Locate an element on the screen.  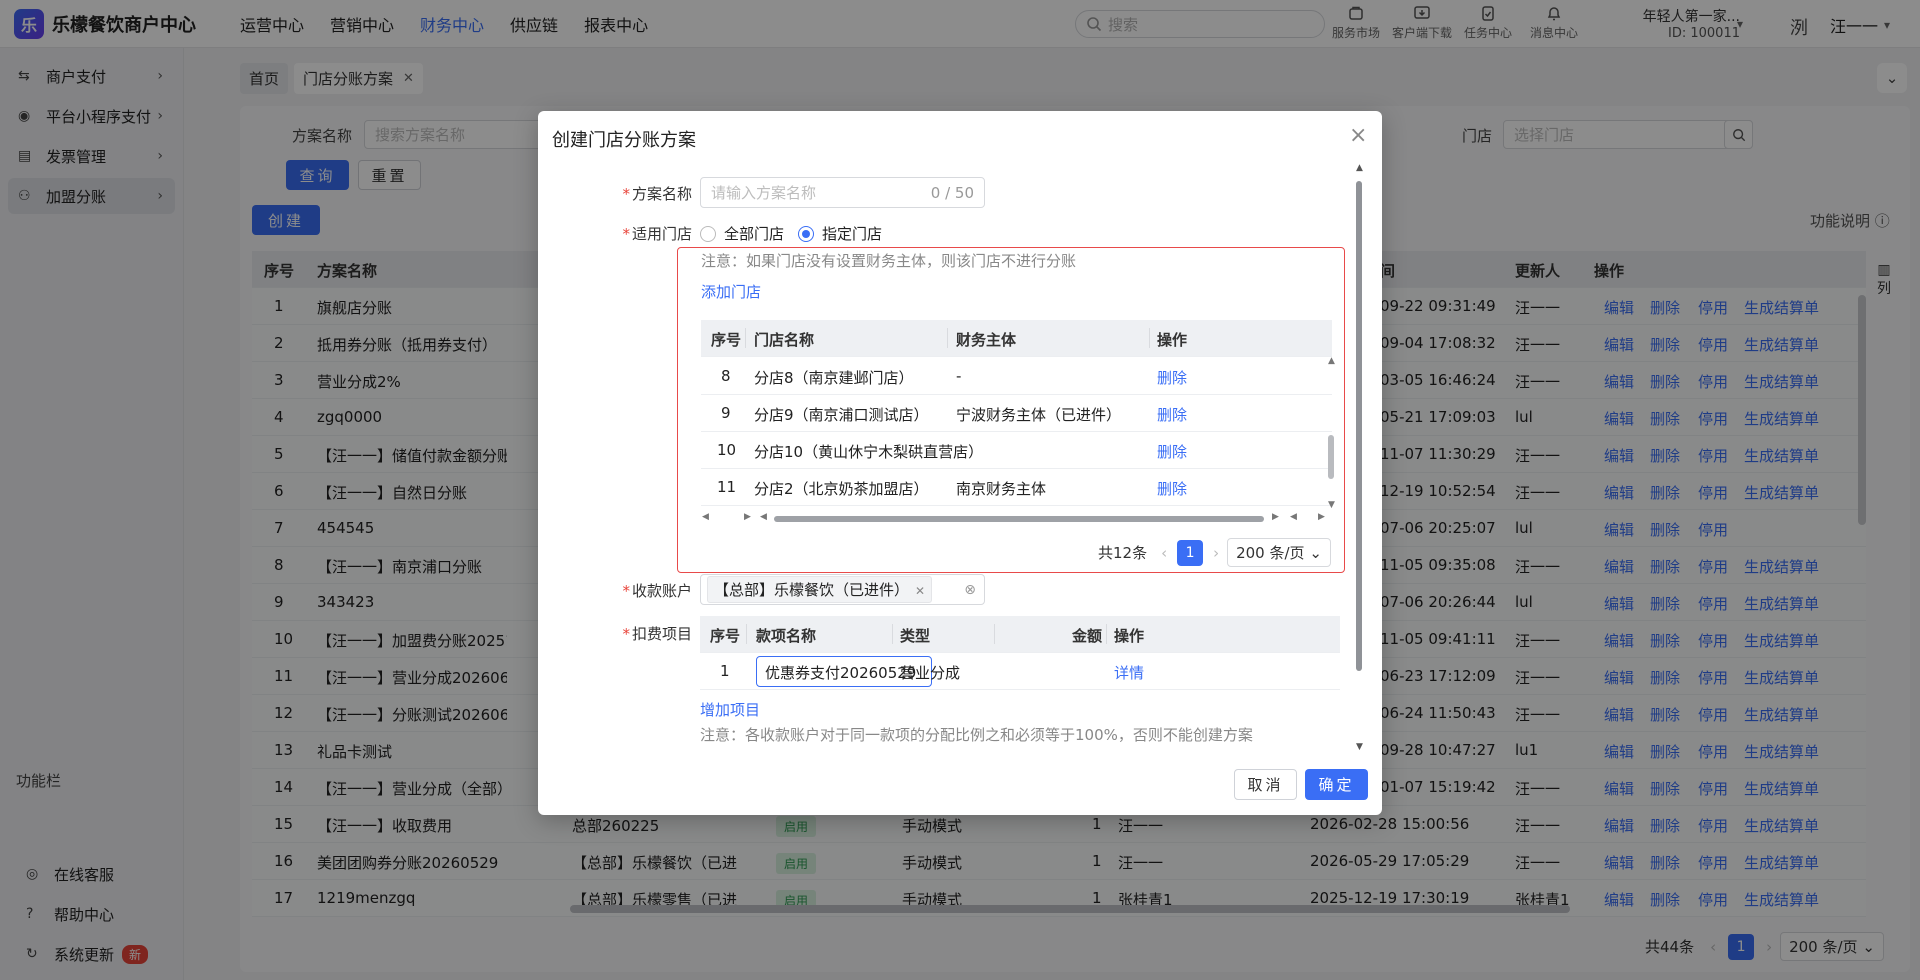
cell-store-name: 分店9（南京浦口测试店） is located at coordinates (841, 415).